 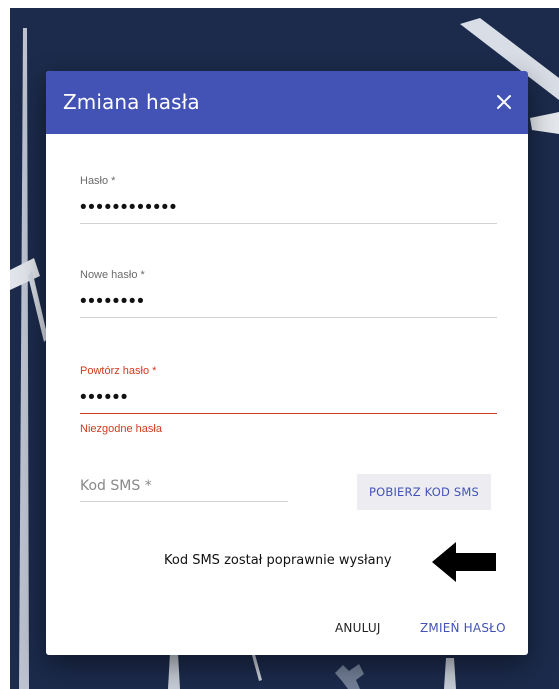 I want to click on password-field: Hasło * ••••••••••••, so click(x=288, y=199).